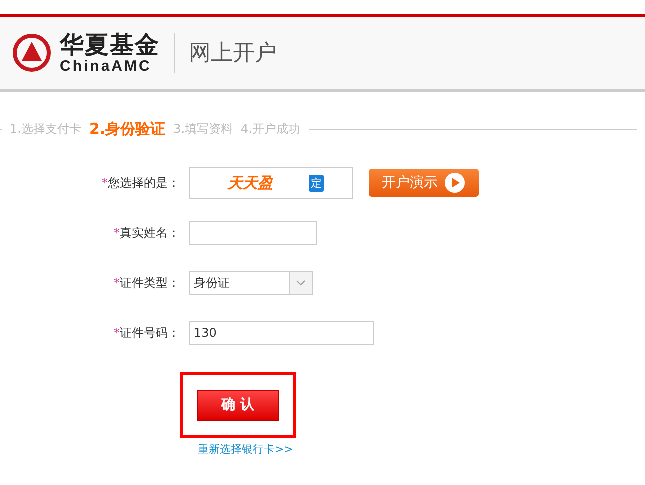 The width and height of the screenshot is (645, 485). I want to click on text-input: 130, so click(281, 333).